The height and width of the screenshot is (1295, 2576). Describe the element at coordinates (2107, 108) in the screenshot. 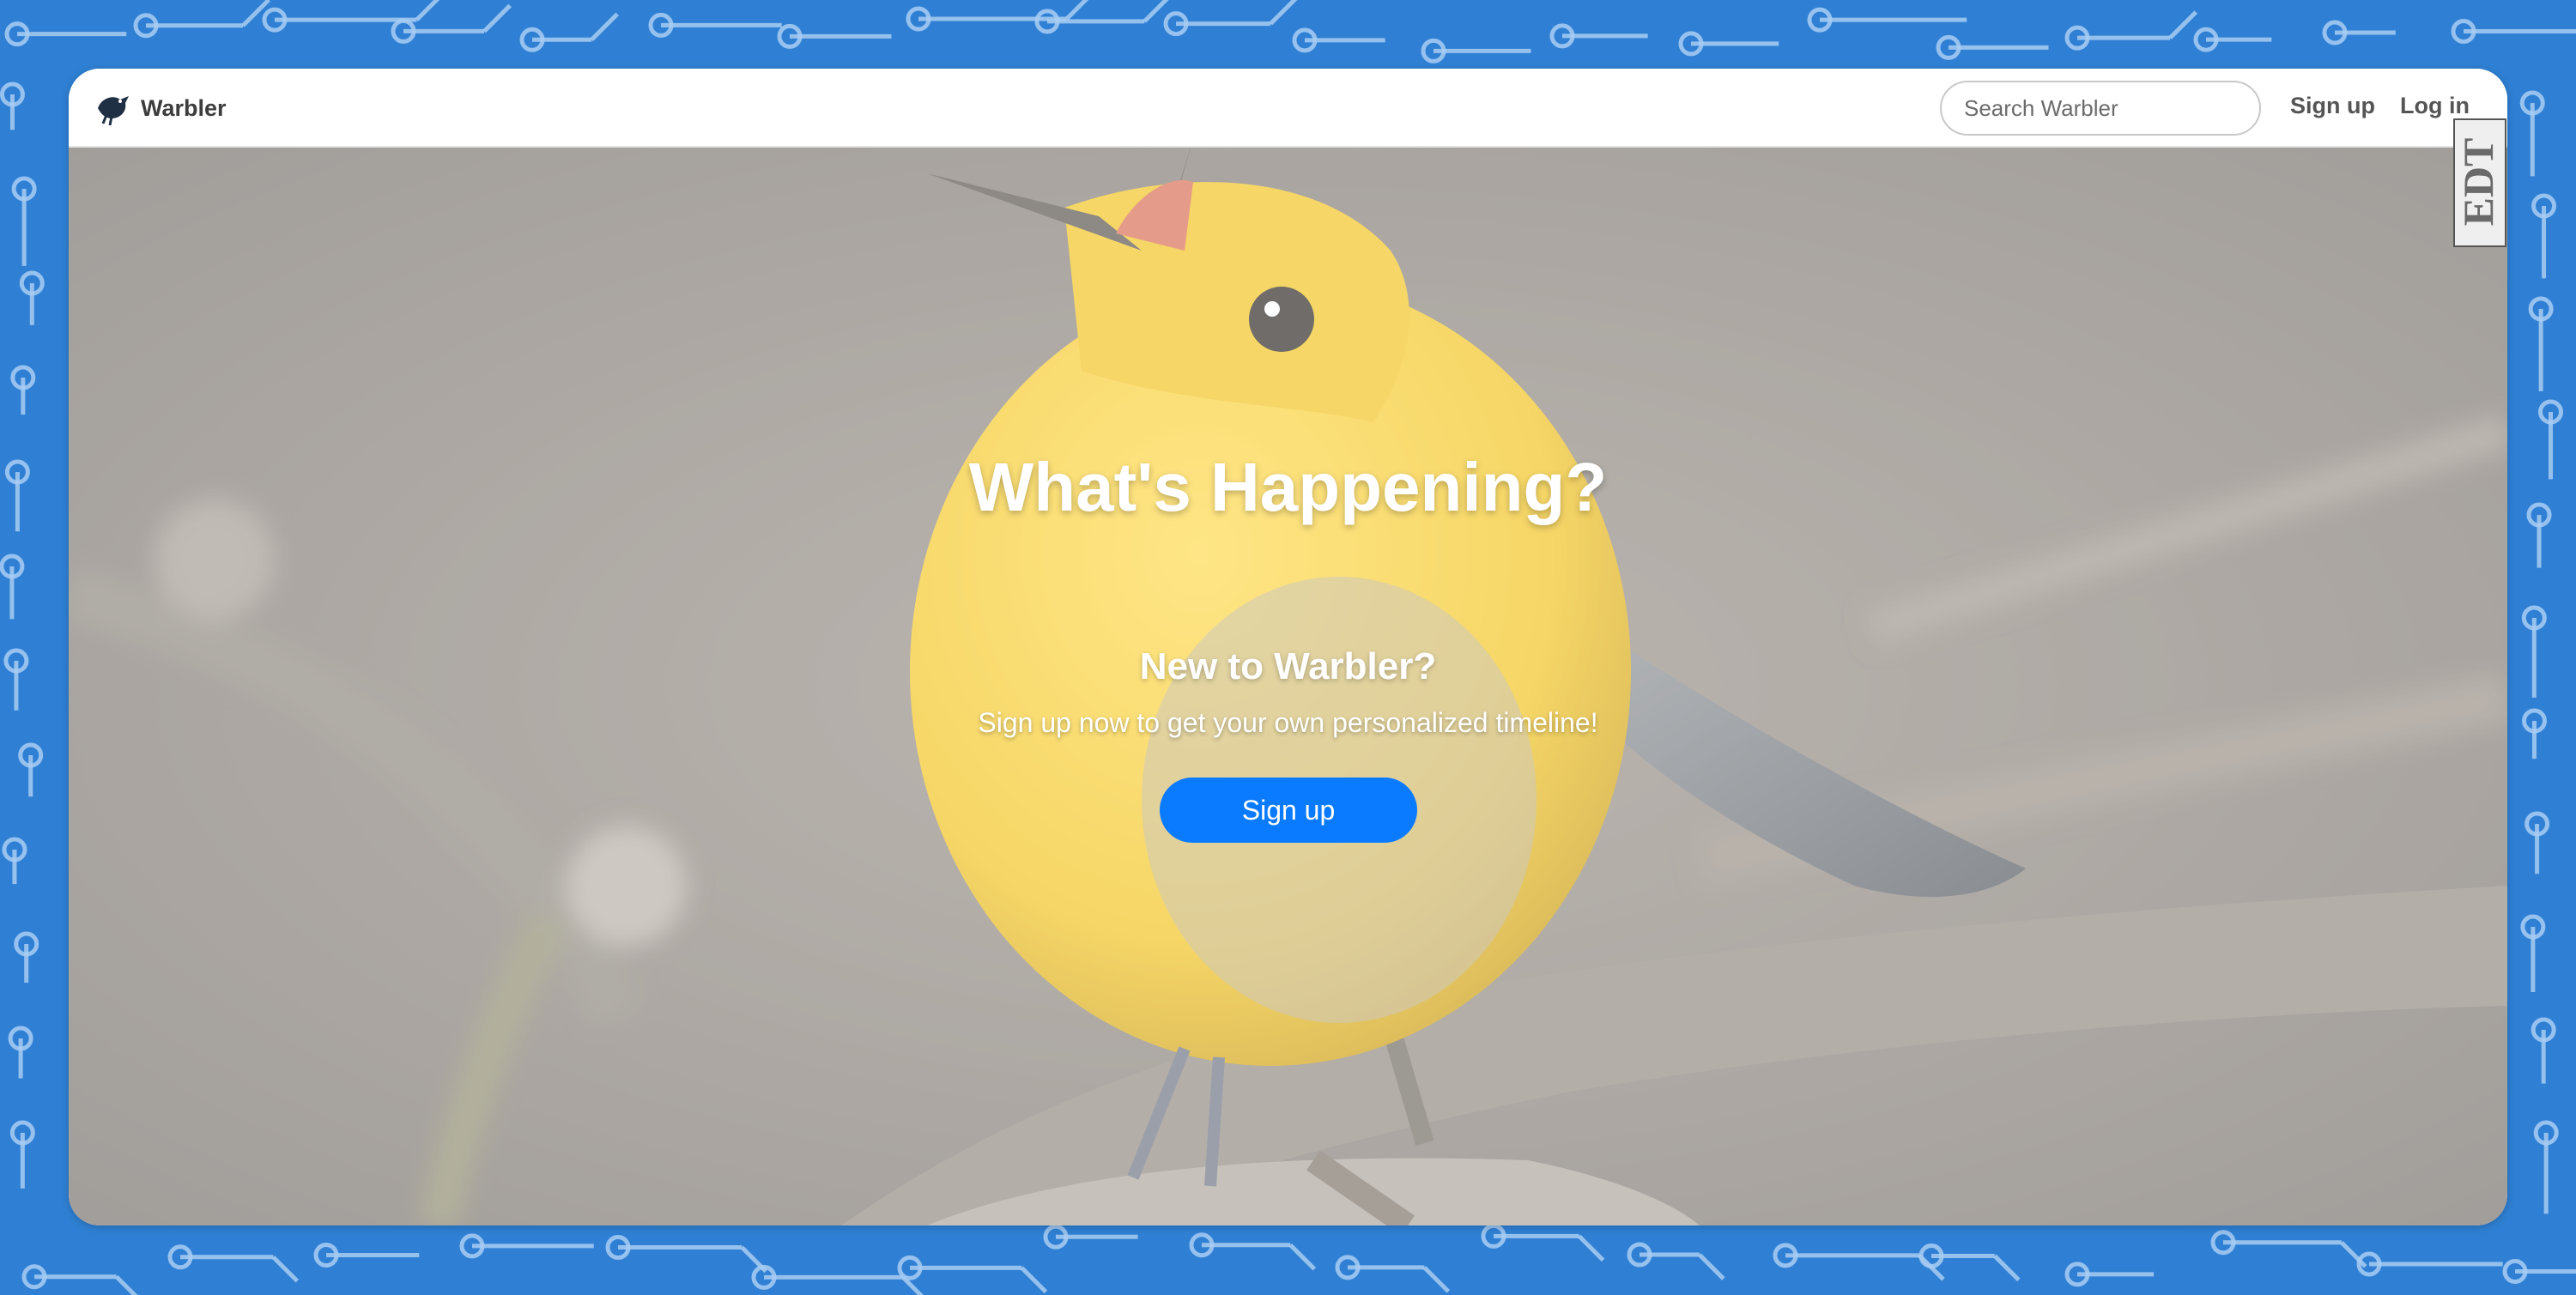

I see `search-input` at that location.